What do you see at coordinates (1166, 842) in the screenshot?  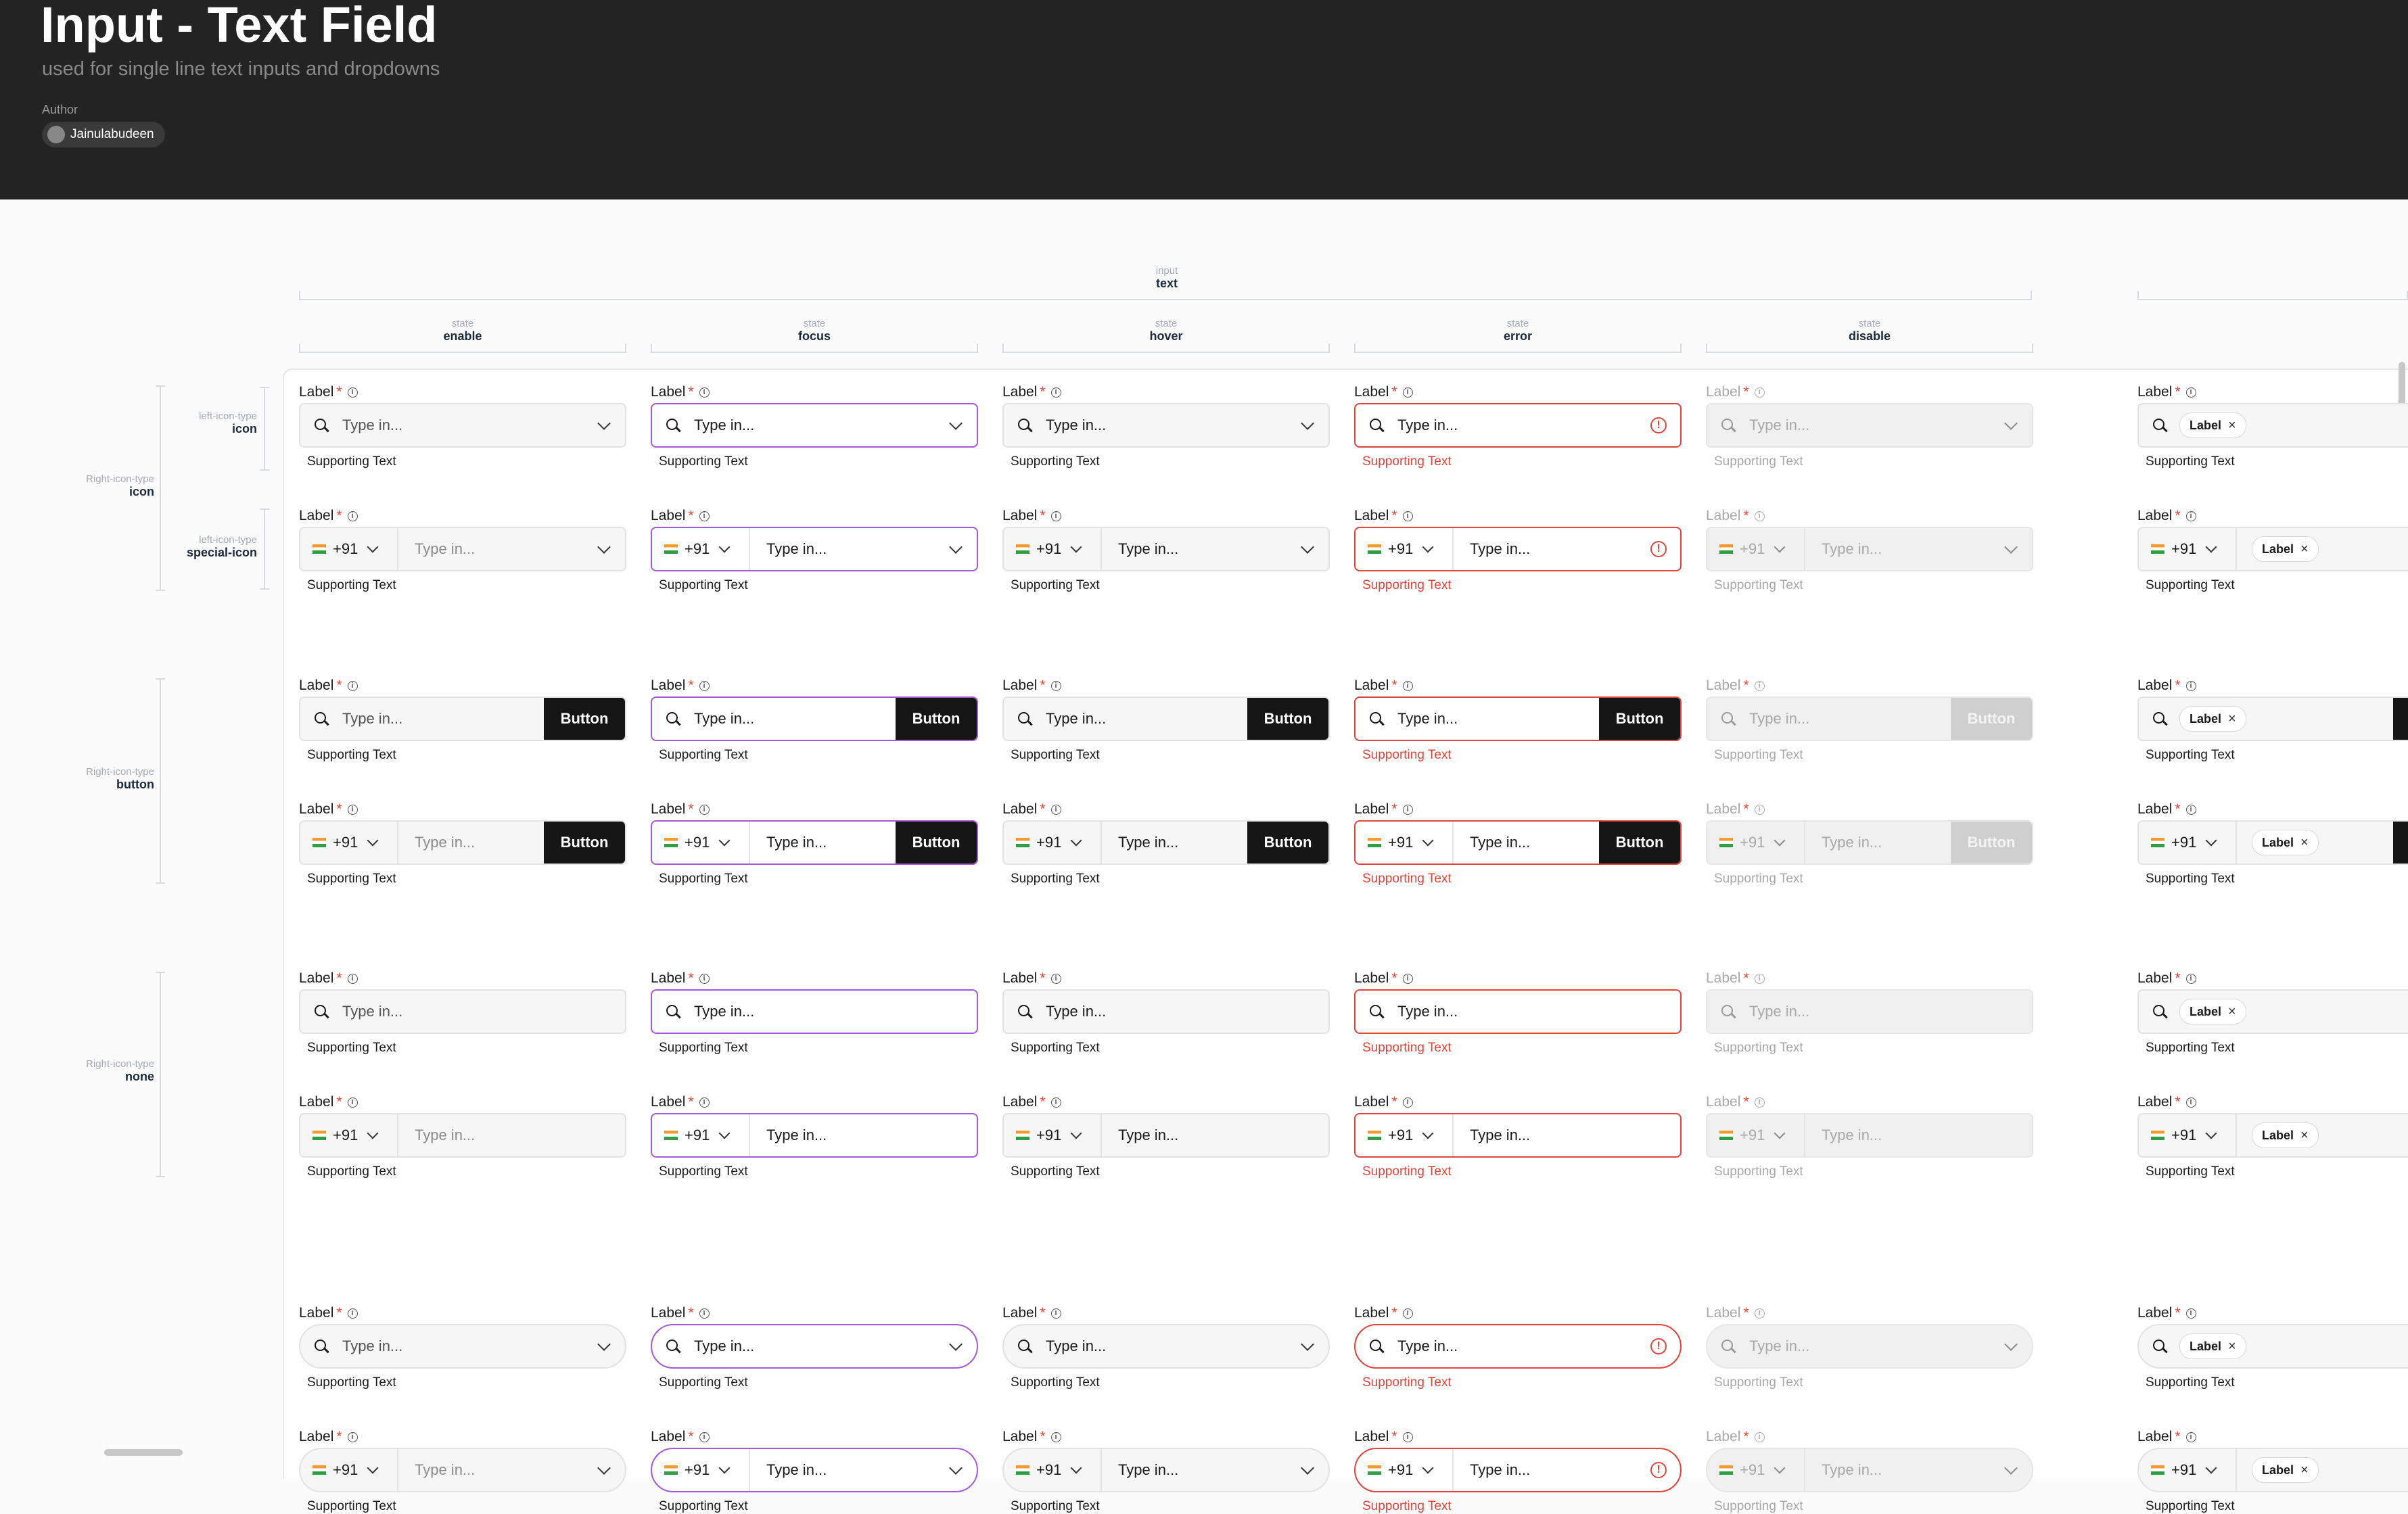 I see `text-field-hover: +91 Type in... Button` at bounding box center [1166, 842].